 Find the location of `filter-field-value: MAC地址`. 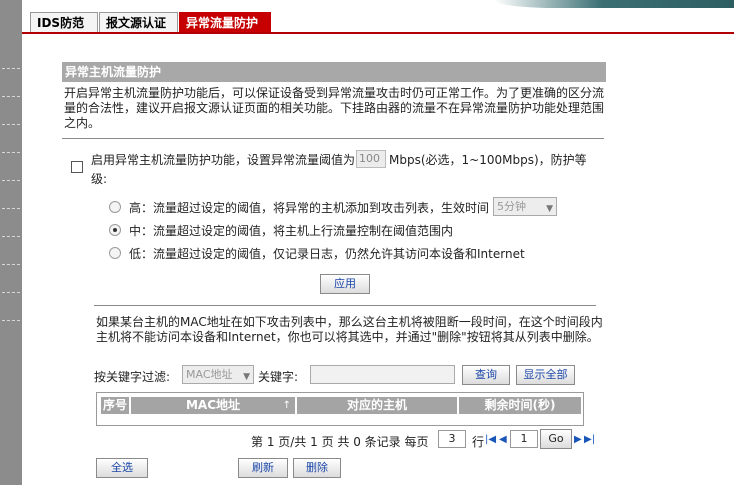

filter-field-value: MAC地址 is located at coordinates (209, 374).